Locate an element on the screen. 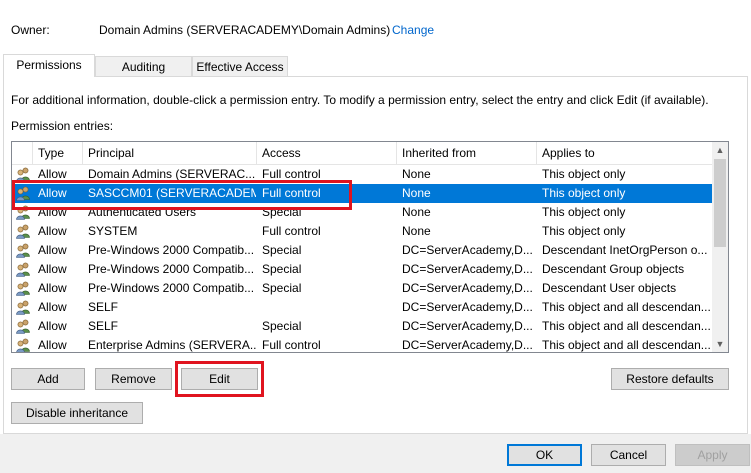 This screenshot has height=473, width=751. tab-effective-access: Effective Access is located at coordinates (240, 66).